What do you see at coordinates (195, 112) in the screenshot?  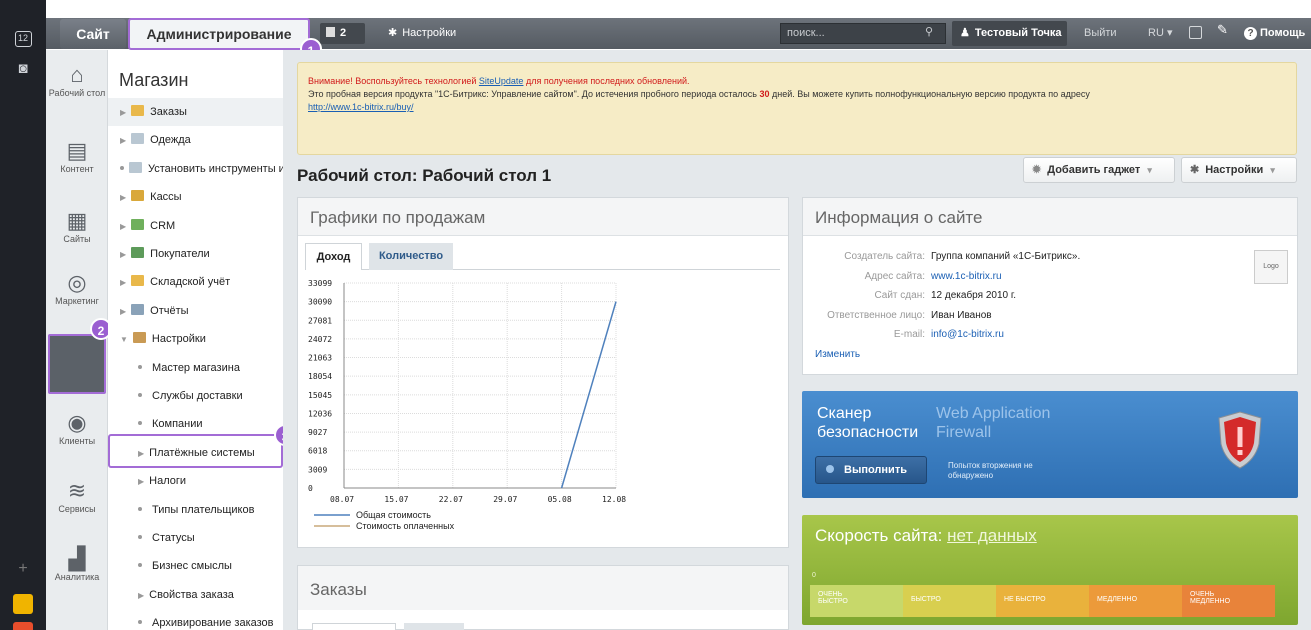 I see `menu-item: ▶ Заказы` at bounding box center [195, 112].